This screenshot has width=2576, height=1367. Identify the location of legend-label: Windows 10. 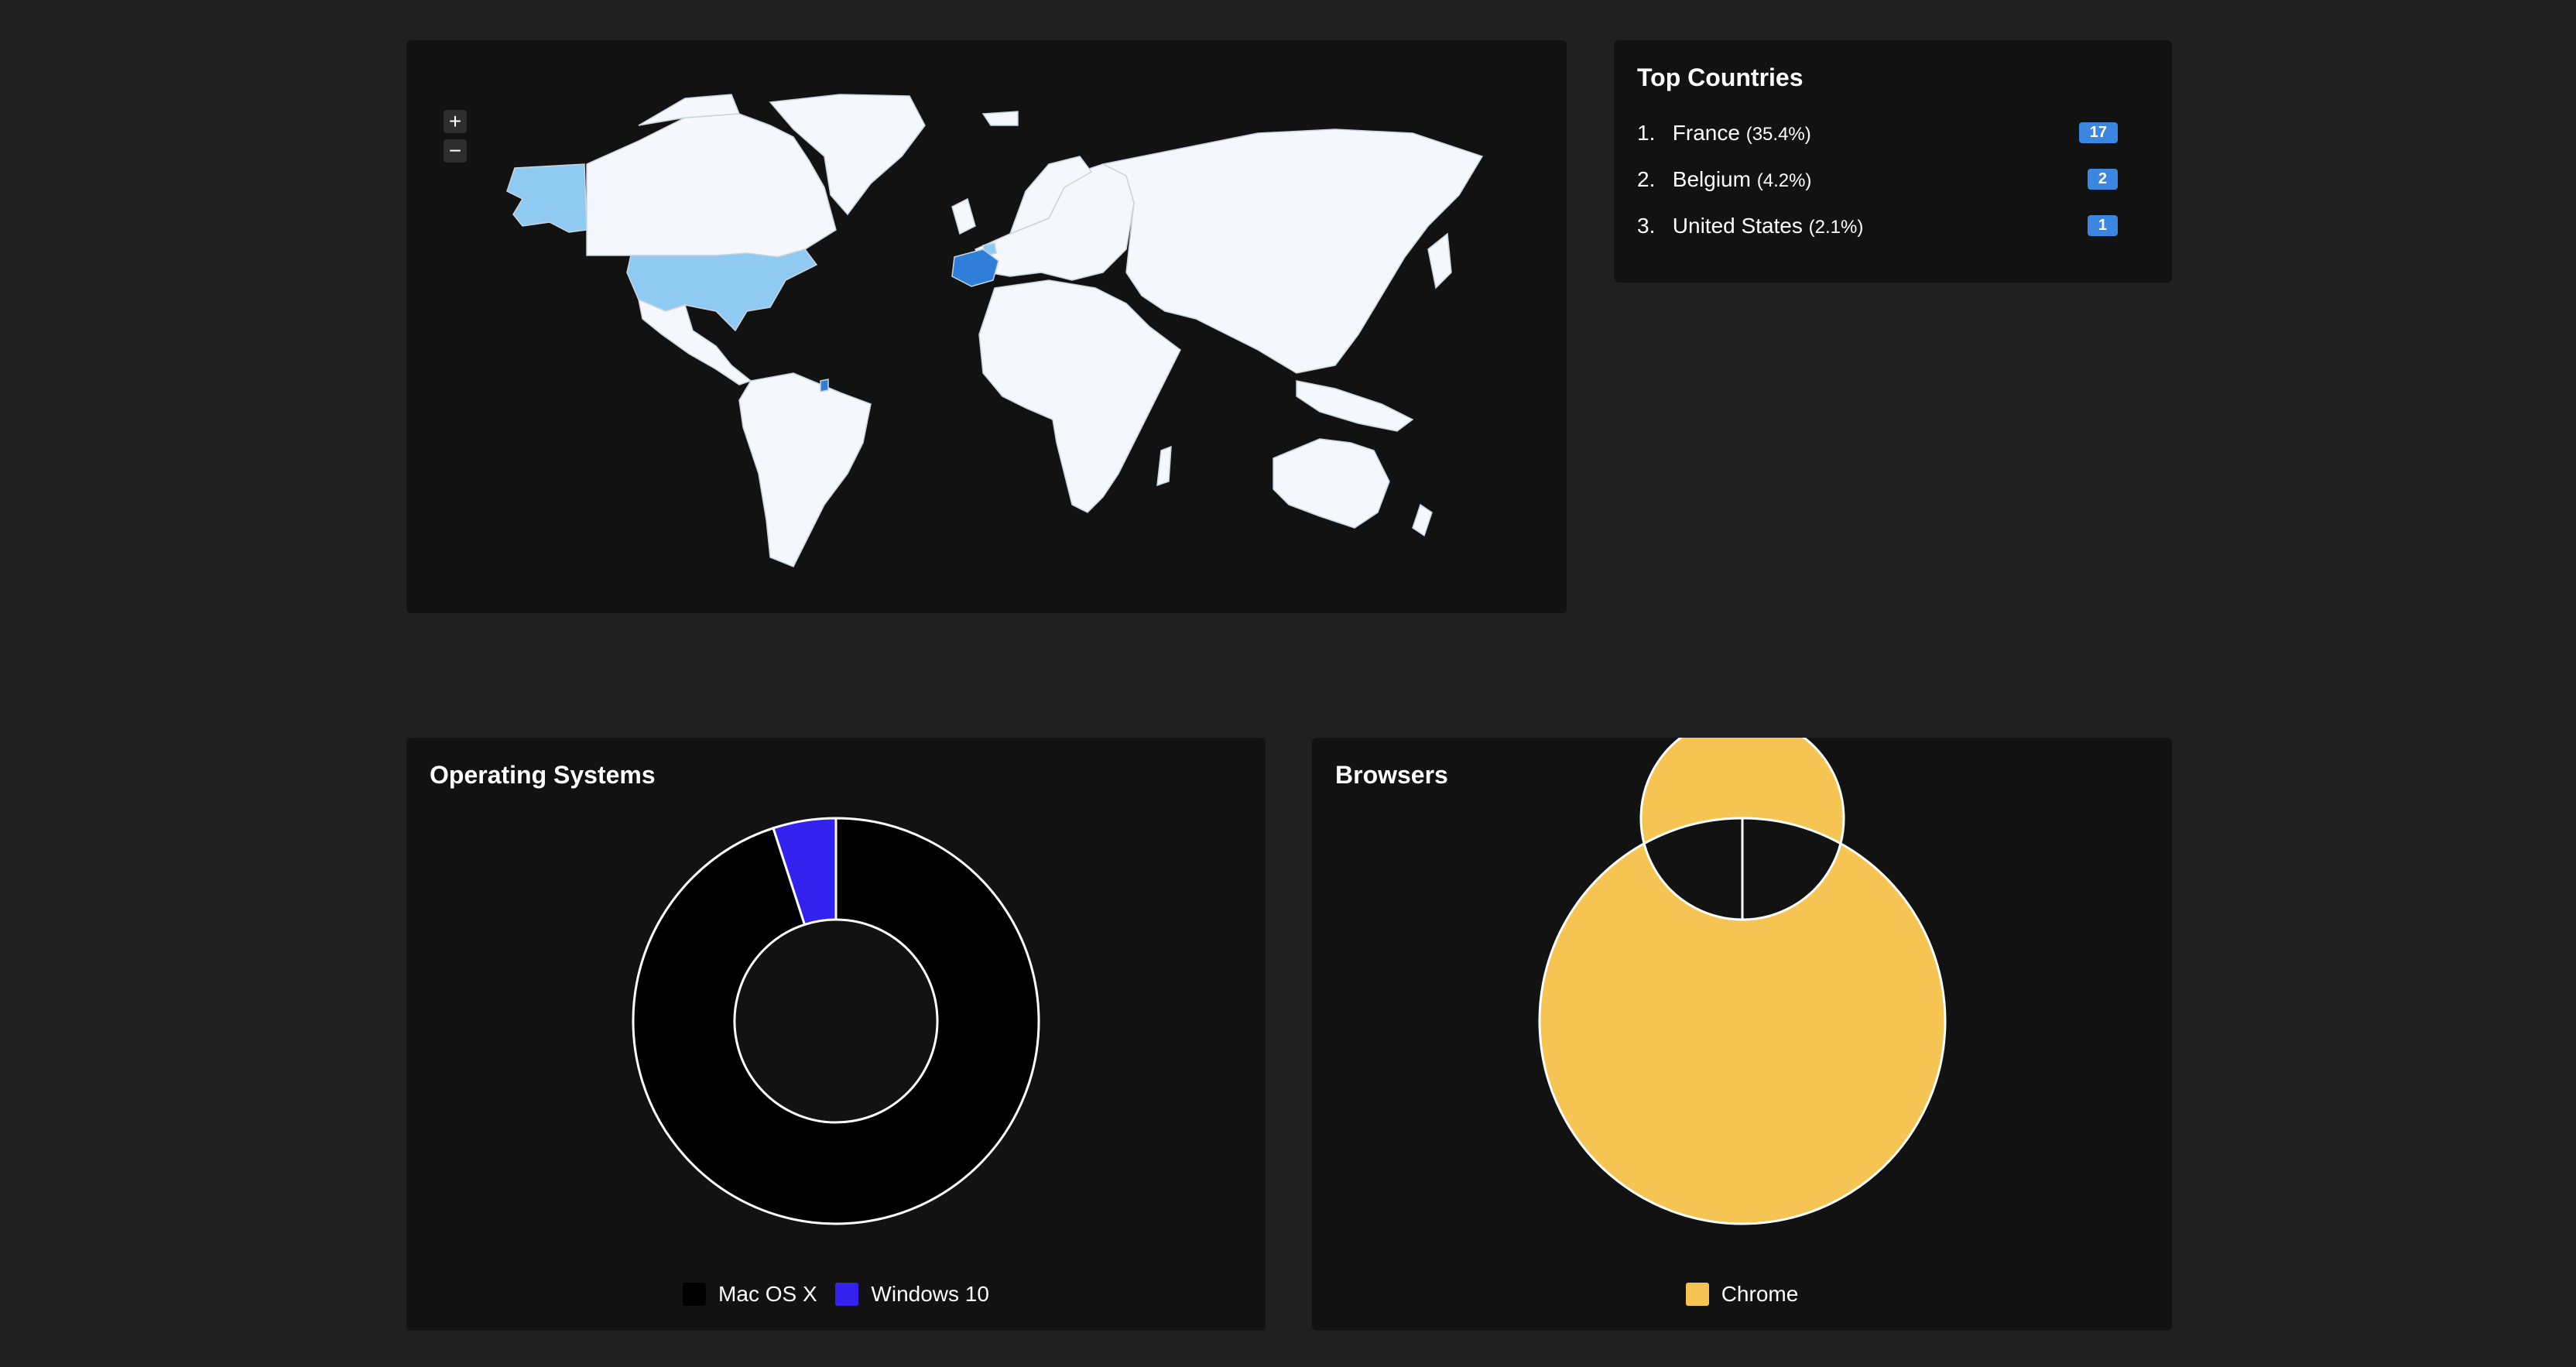
(930, 1294).